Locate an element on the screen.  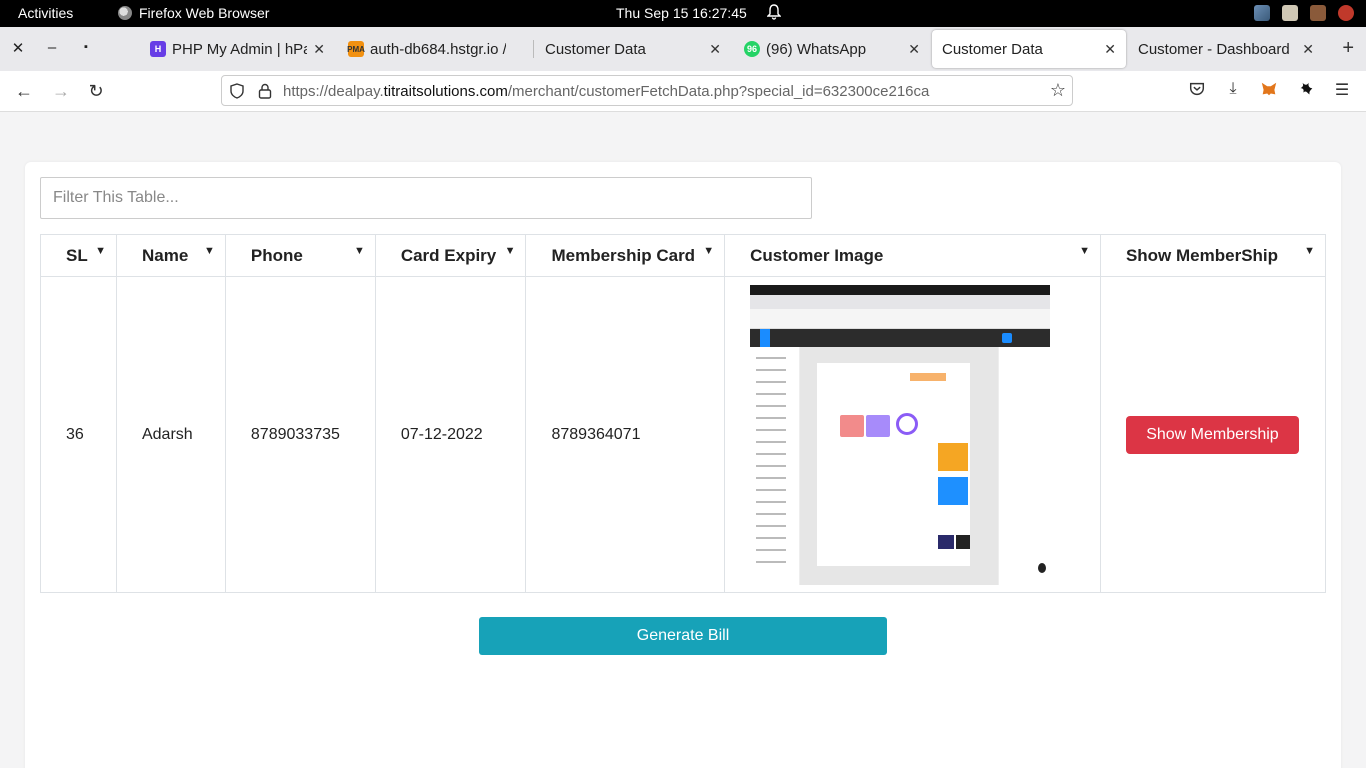
activities-button: Activities is located at coordinates (45, 13).